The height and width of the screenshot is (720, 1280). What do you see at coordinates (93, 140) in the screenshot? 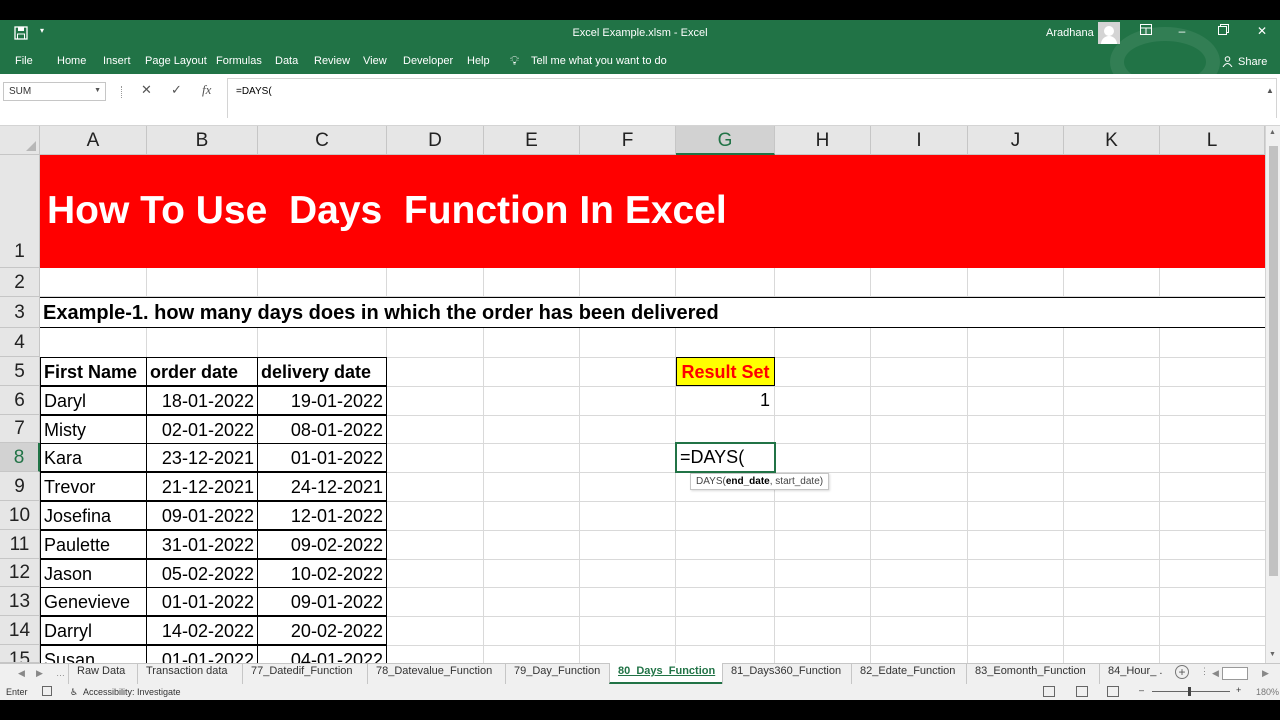
I see `column-header-a: A` at bounding box center [93, 140].